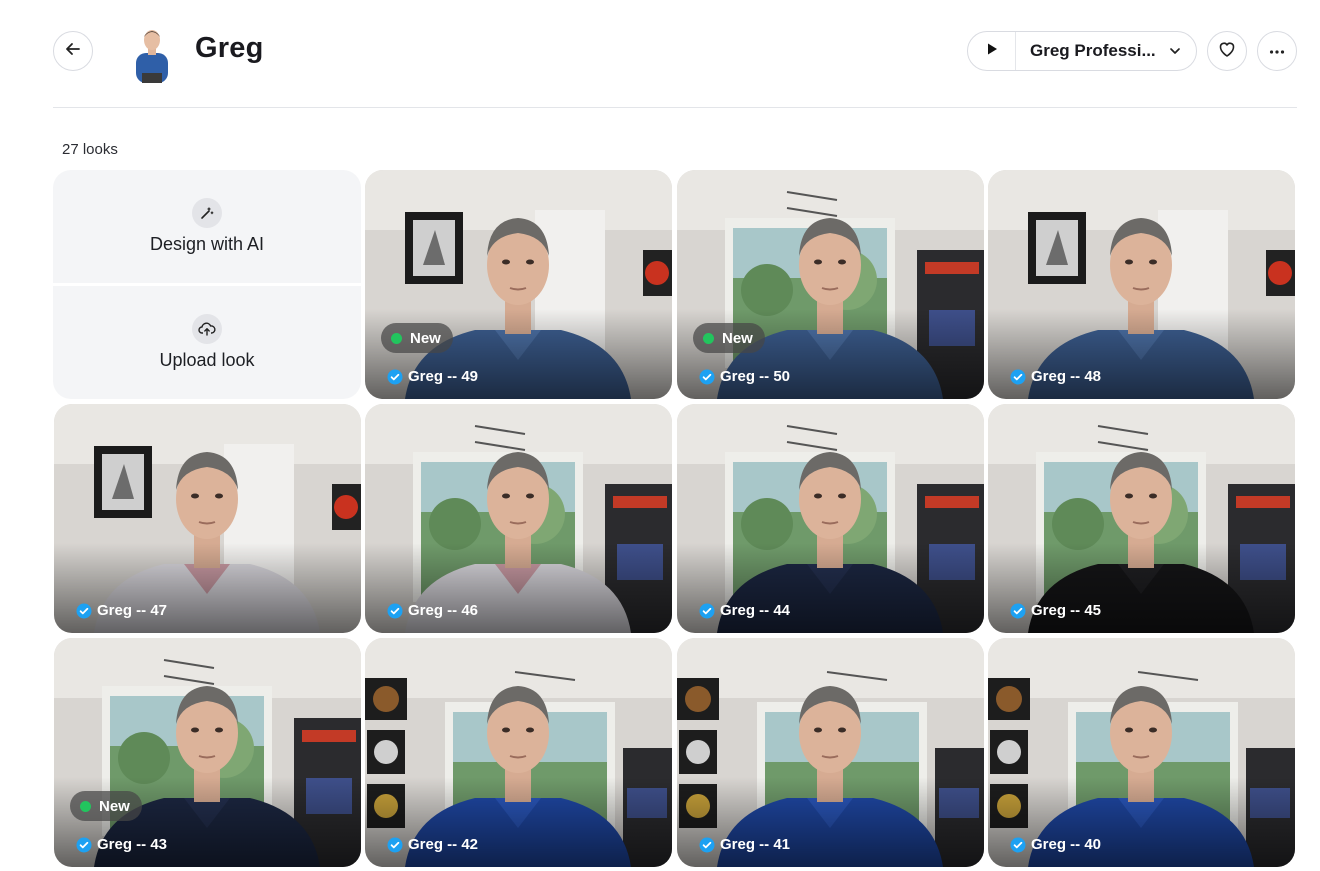  I want to click on look-label: Greg -- 40, so click(1055, 844).